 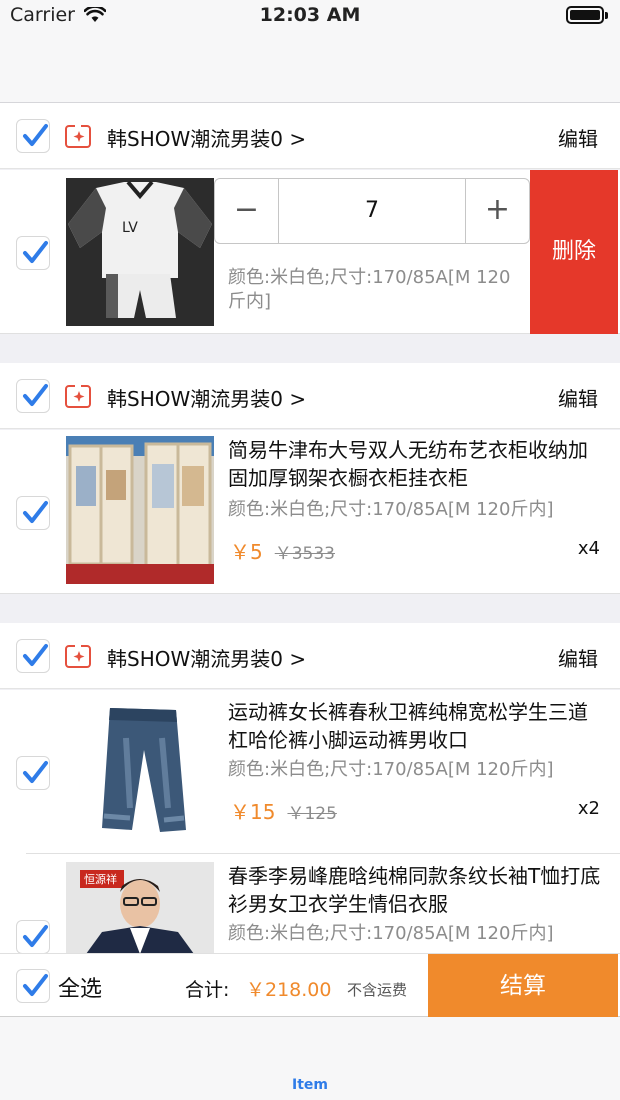 I want to click on svg-text: LV, so click(x=130, y=228).